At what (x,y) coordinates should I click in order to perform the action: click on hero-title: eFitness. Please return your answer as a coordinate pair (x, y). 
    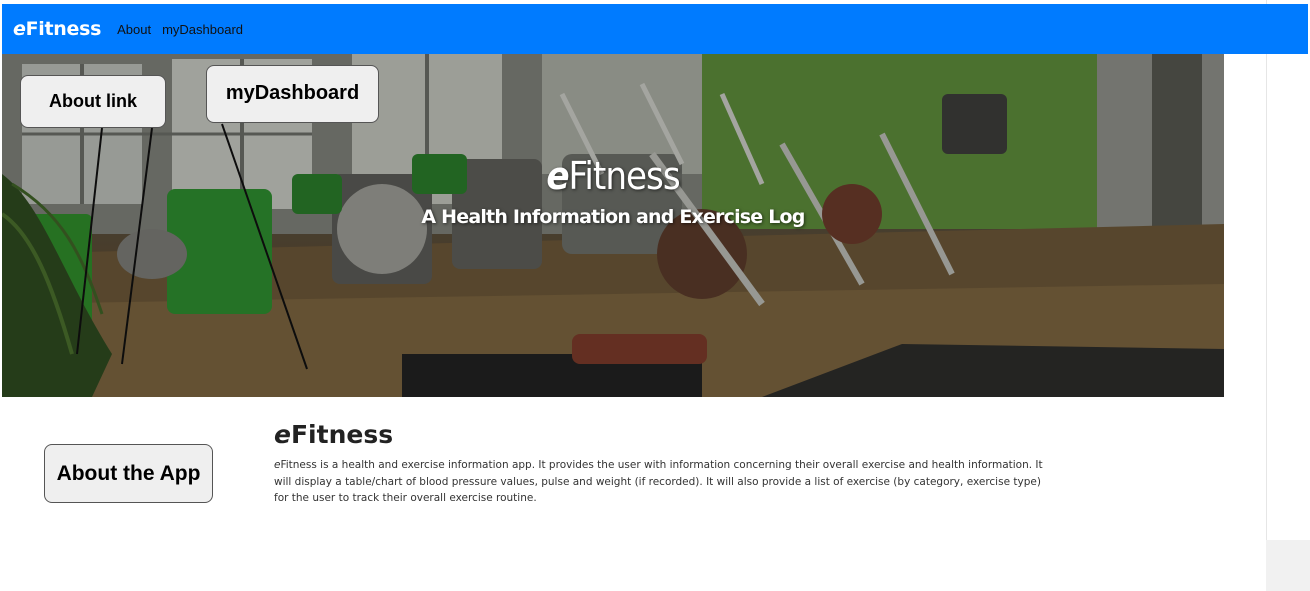
    Looking at the image, I should click on (613, 176).